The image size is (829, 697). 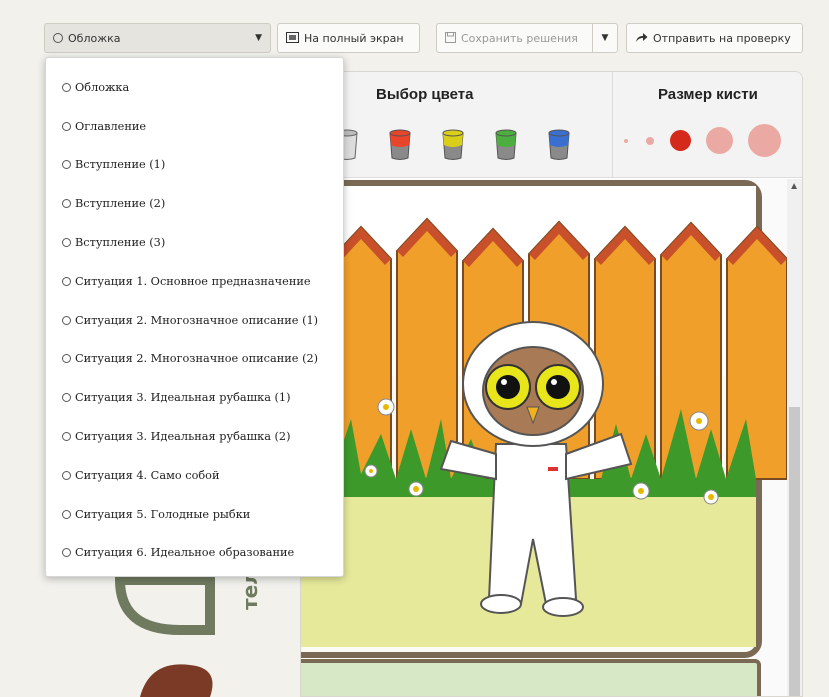 I want to click on color-picker-title: Выбор цвета, so click(x=425, y=94).